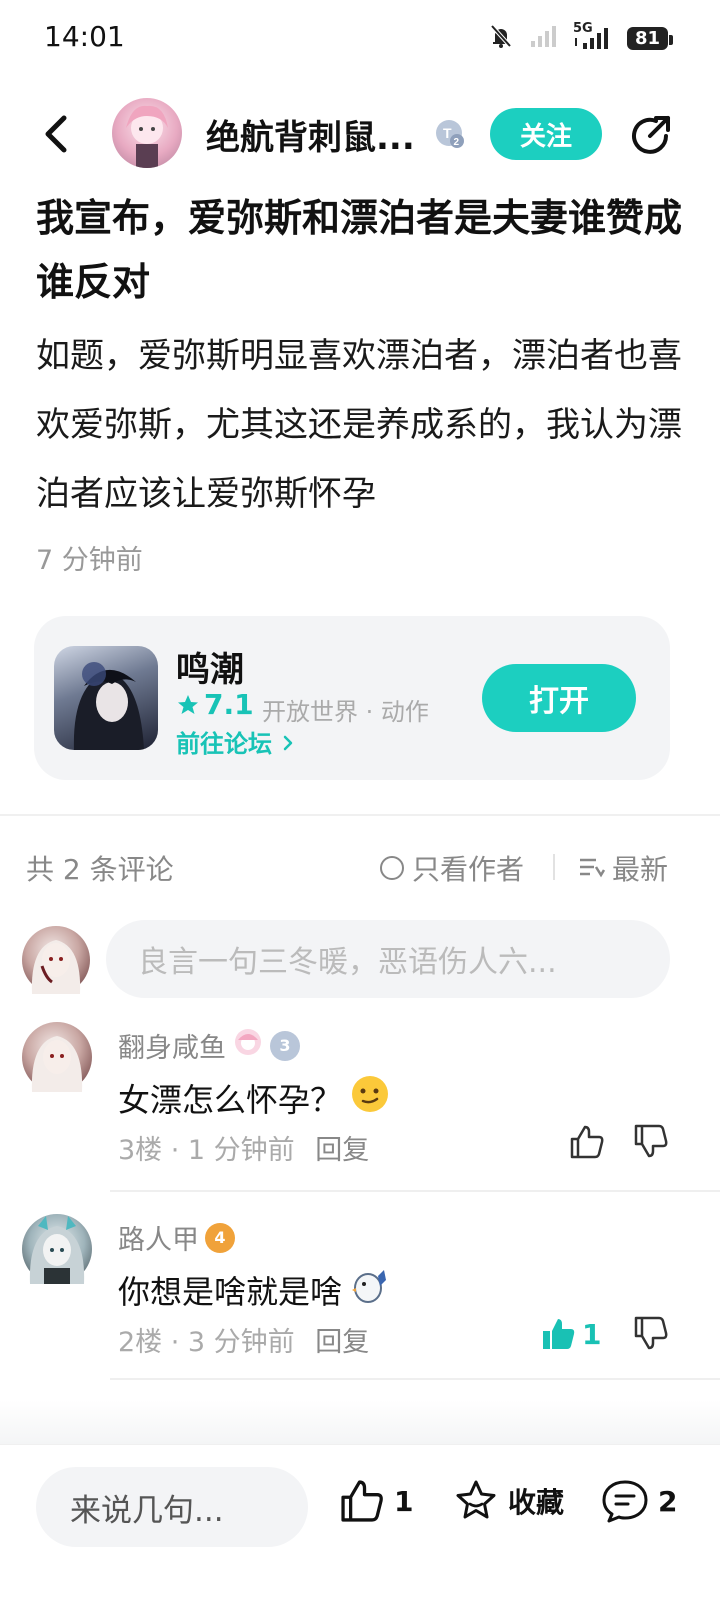 The height and width of the screenshot is (1600, 720). I want to click on level-badge-icon: 4, so click(220, 1237).